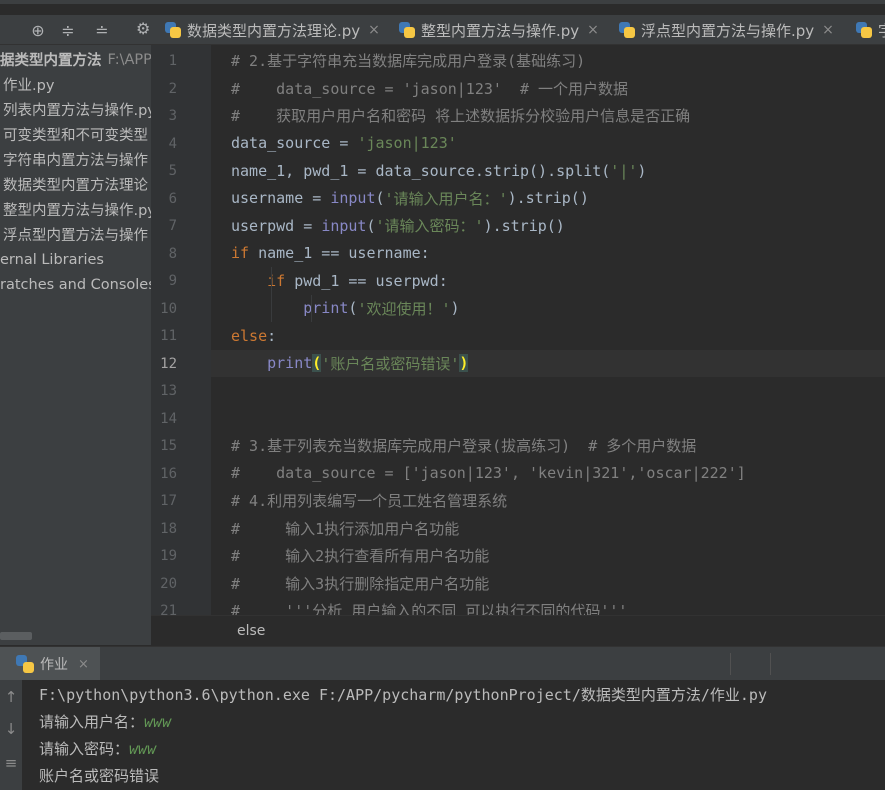  What do you see at coordinates (11, 763) in the screenshot?
I see `wrap-icon: ≡` at bounding box center [11, 763].